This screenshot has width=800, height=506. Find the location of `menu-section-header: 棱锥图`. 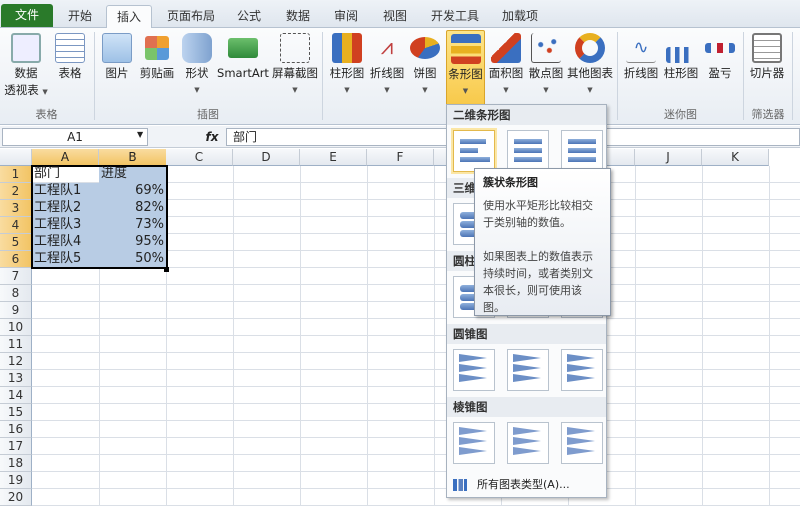

menu-section-header: 棱锥图 is located at coordinates (526, 407).